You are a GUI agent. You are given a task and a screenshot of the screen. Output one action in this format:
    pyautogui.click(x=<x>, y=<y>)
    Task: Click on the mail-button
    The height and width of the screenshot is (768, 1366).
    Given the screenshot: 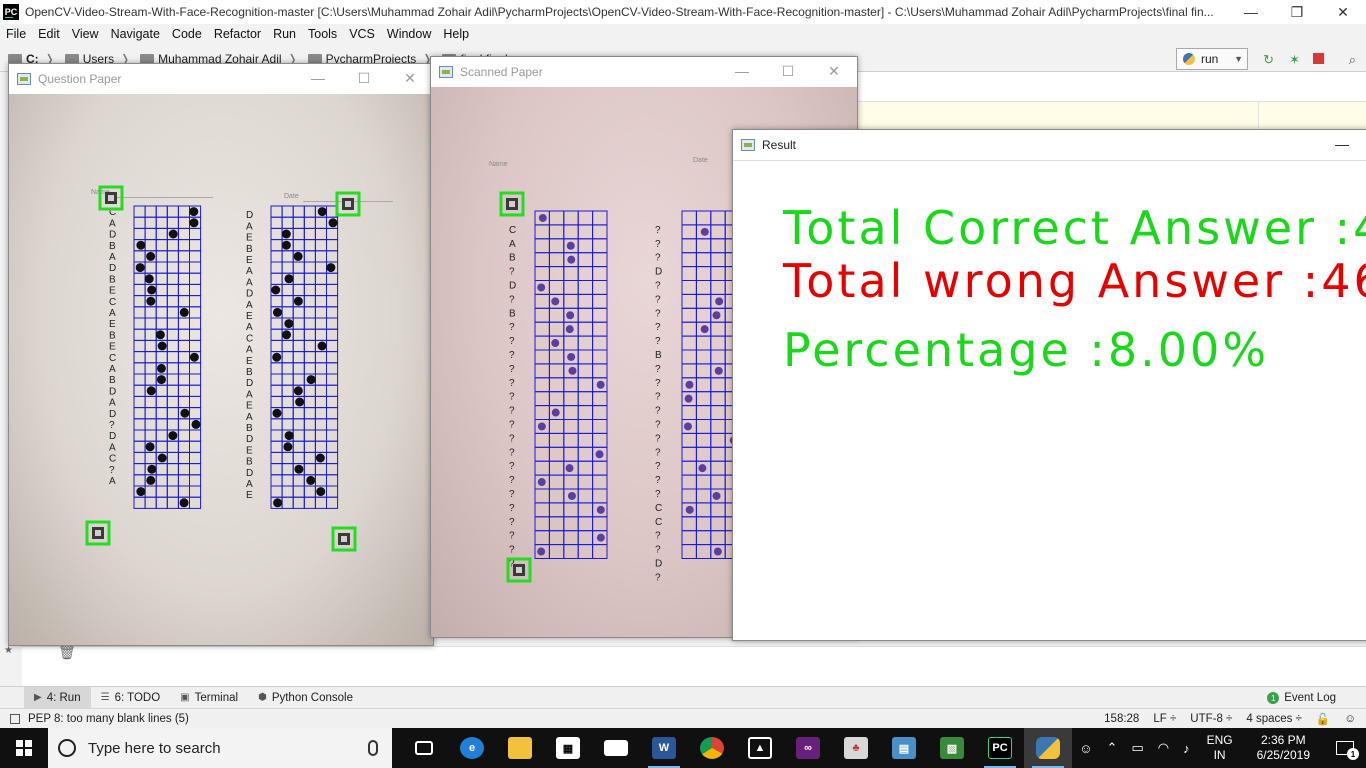 What is the action you would take?
    pyautogui.click(x=616, y=748)
    